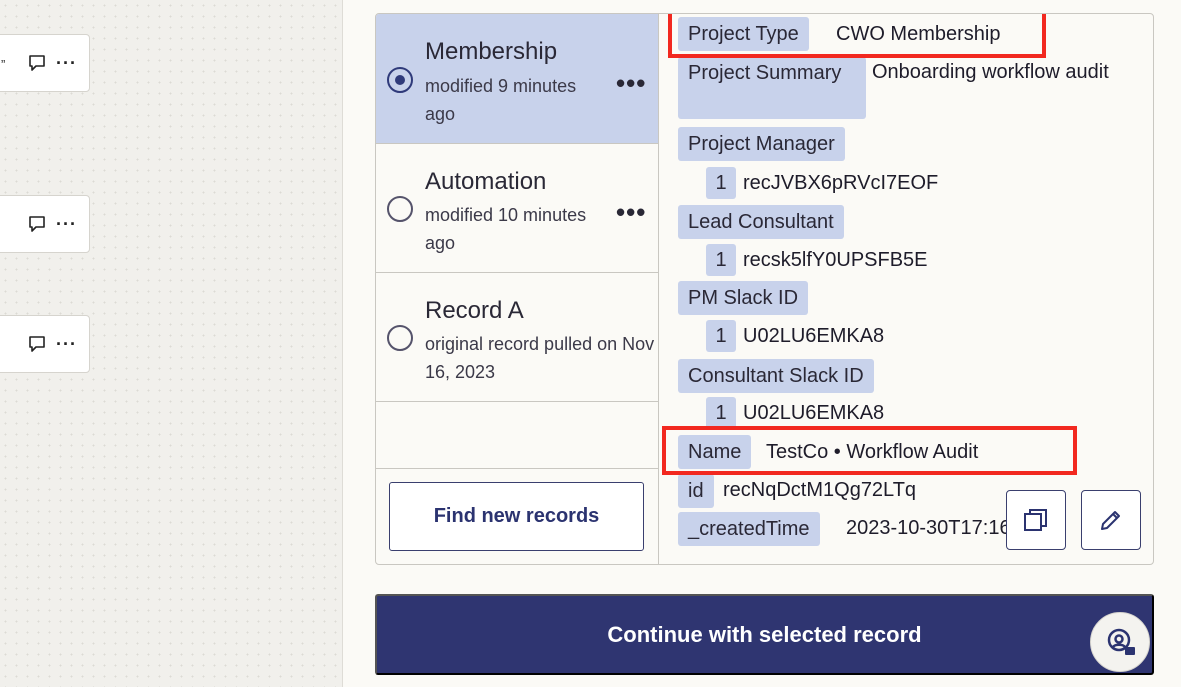  I want to click on card-text: ”, so click(3, 64).